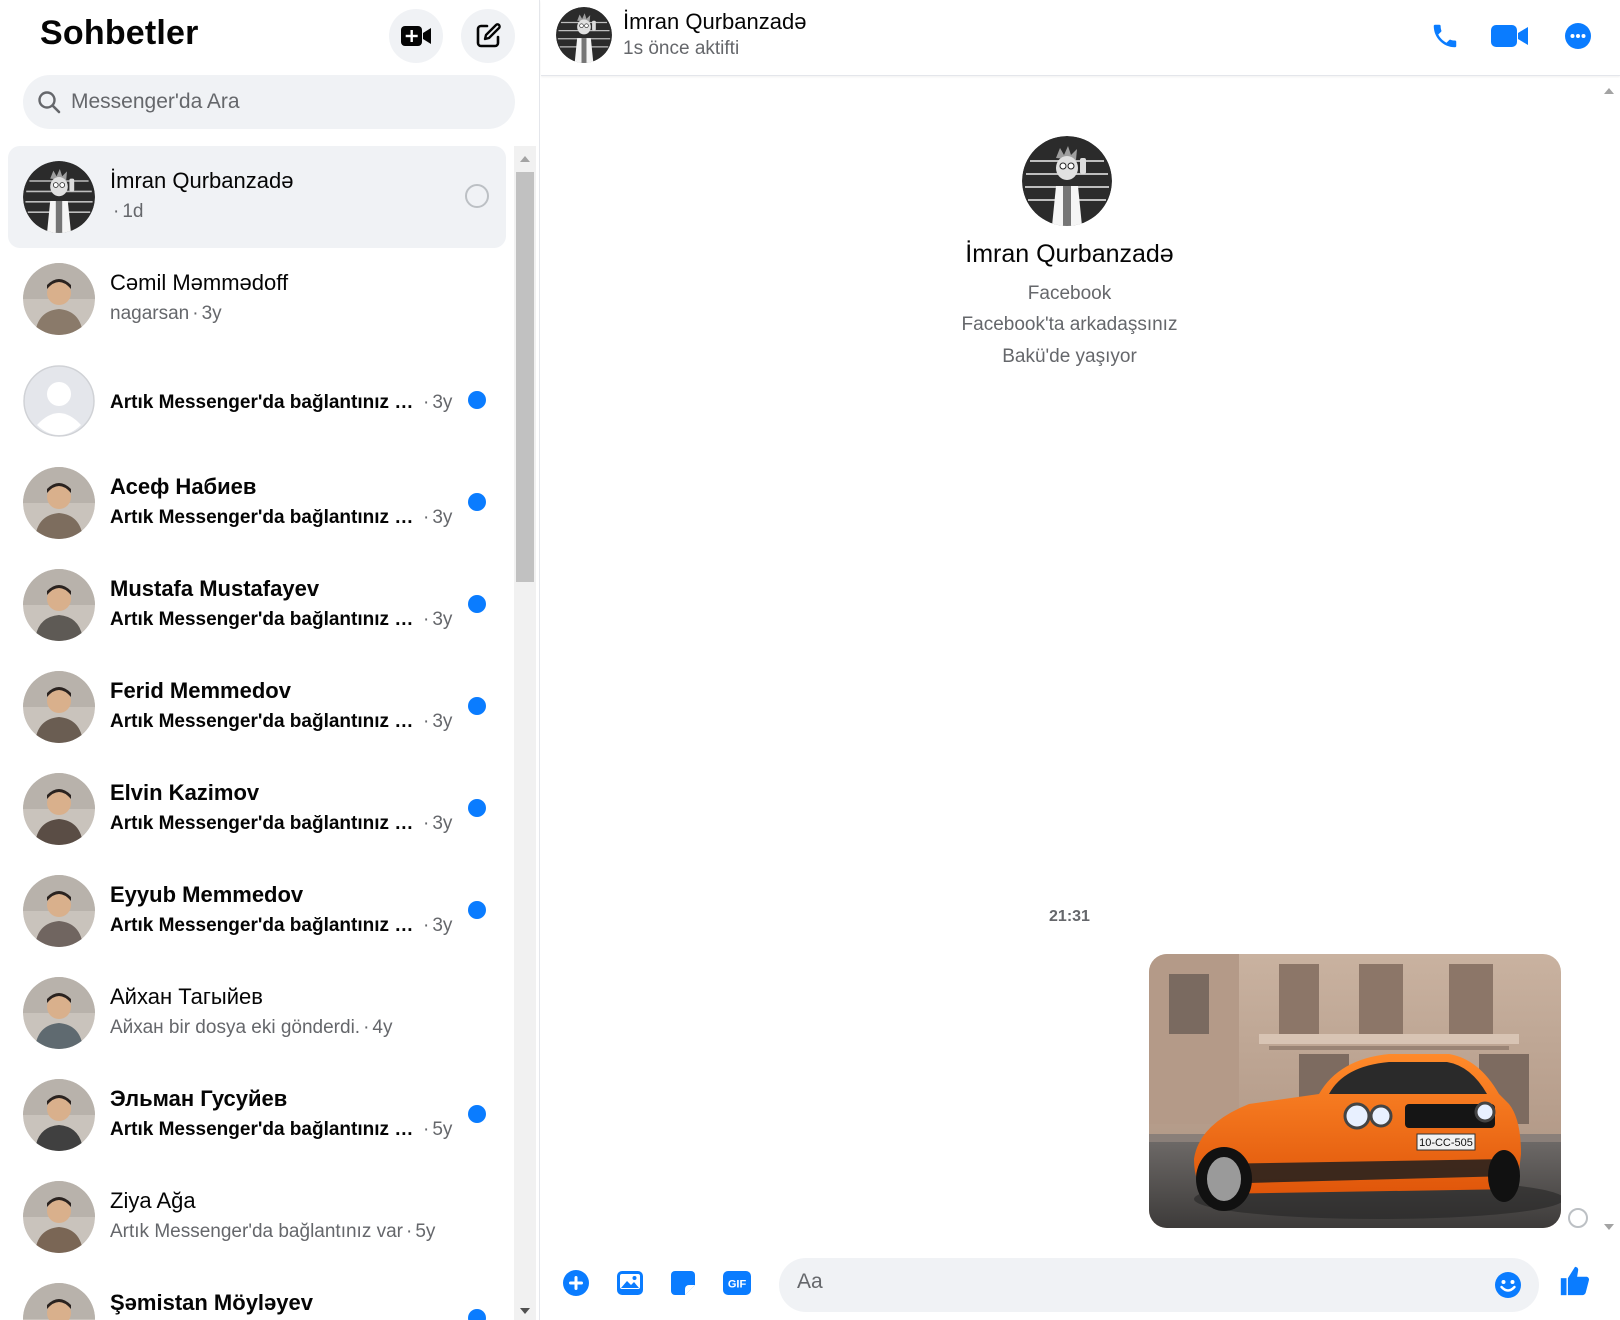 This screenshot has height=1320, width=1620. Describe the element at coordinates (1445, 36) in the screenshot. I see `call-button` at that location.